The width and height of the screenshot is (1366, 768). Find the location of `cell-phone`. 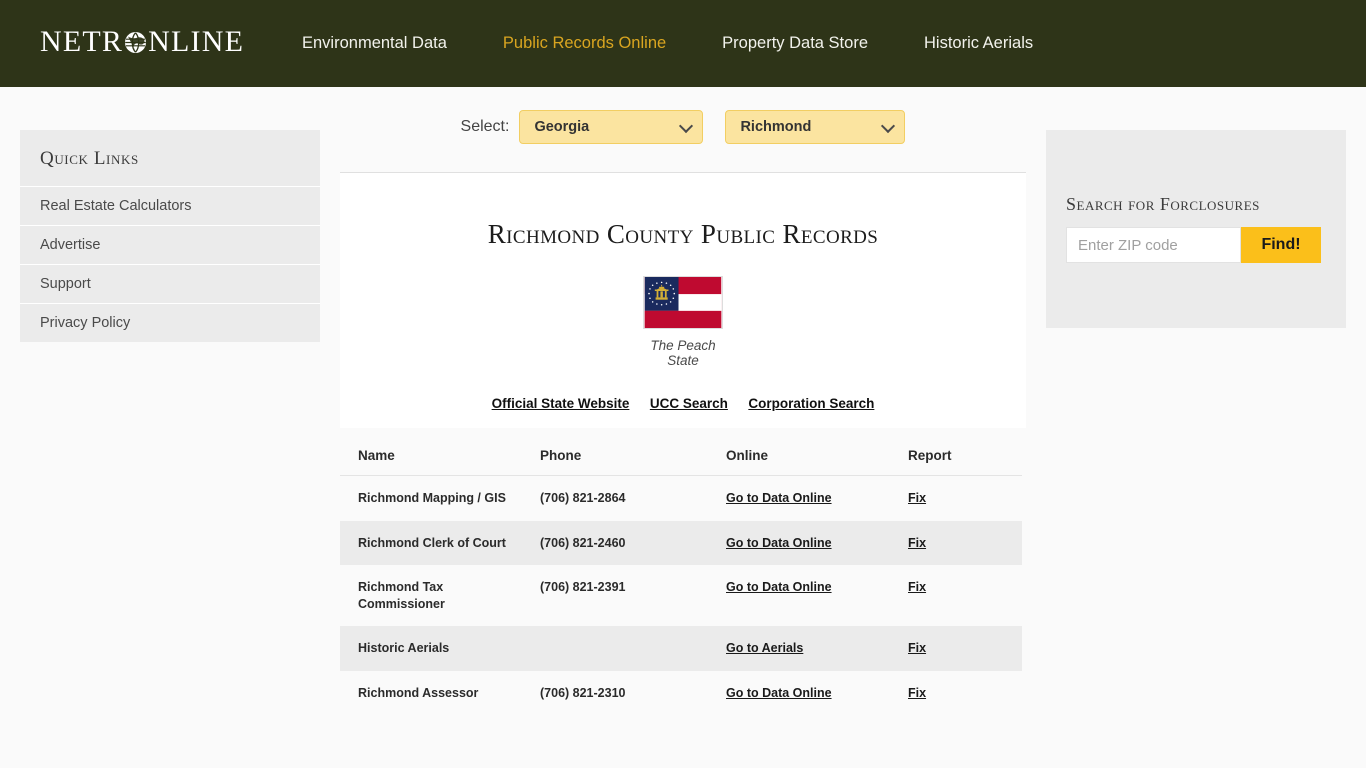

cell-phone is located at coordinates (615, 648).